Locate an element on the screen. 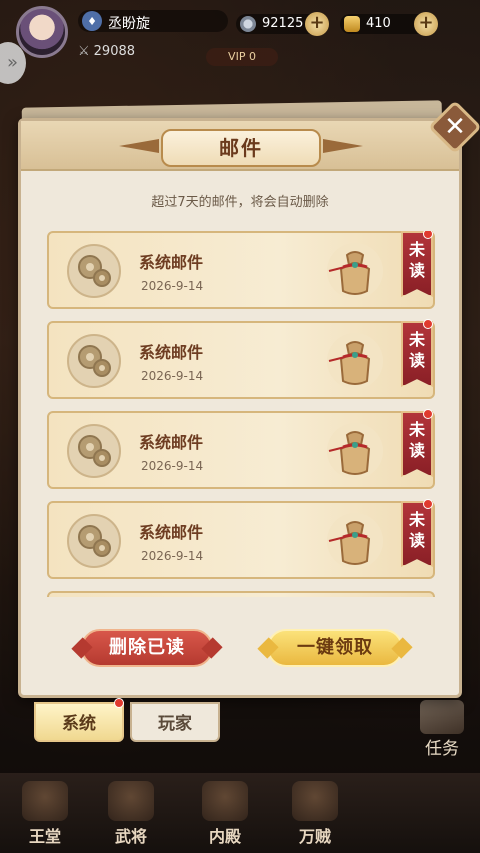  gold-ingot-icon is located at coordinates (352, 24).